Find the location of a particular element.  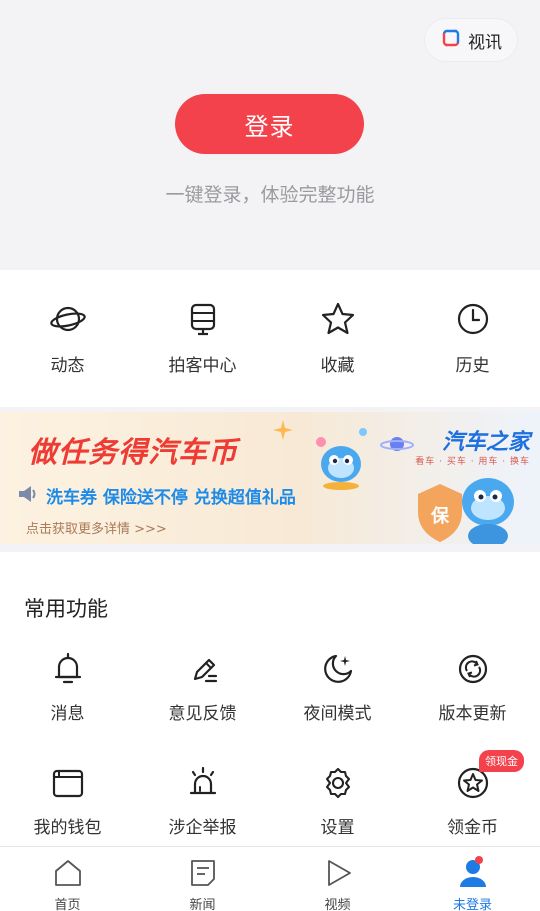

shield-char: 保 is located at coordinates (440, 516).